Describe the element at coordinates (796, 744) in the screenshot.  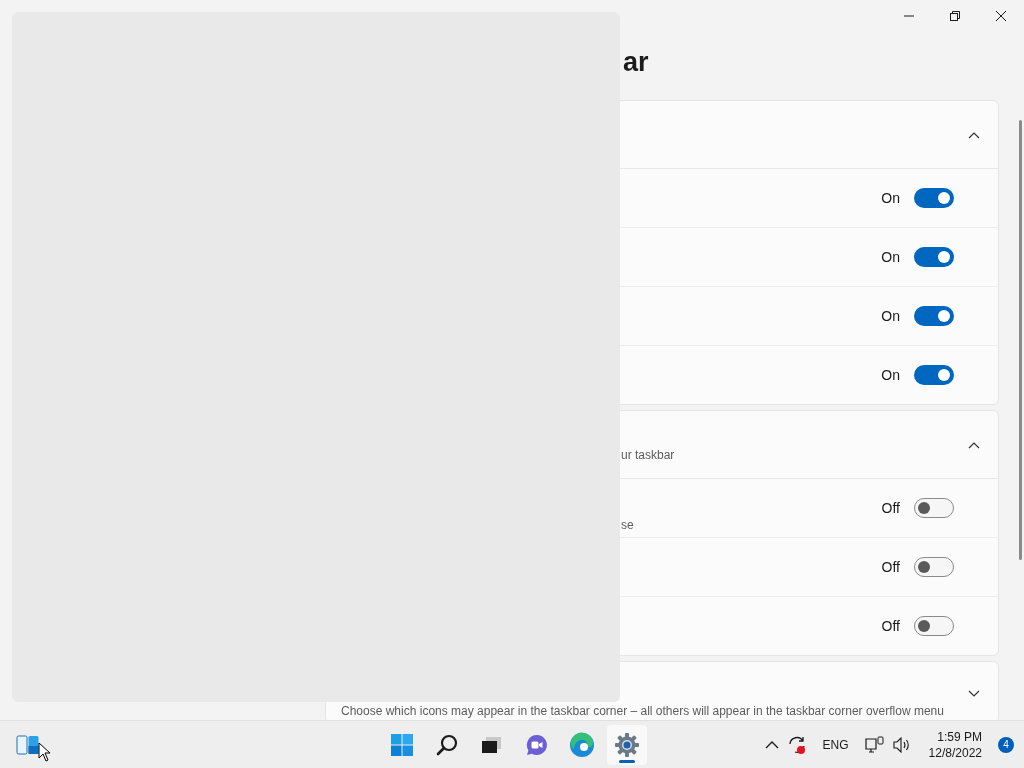
I see `sync-icon` at that location.